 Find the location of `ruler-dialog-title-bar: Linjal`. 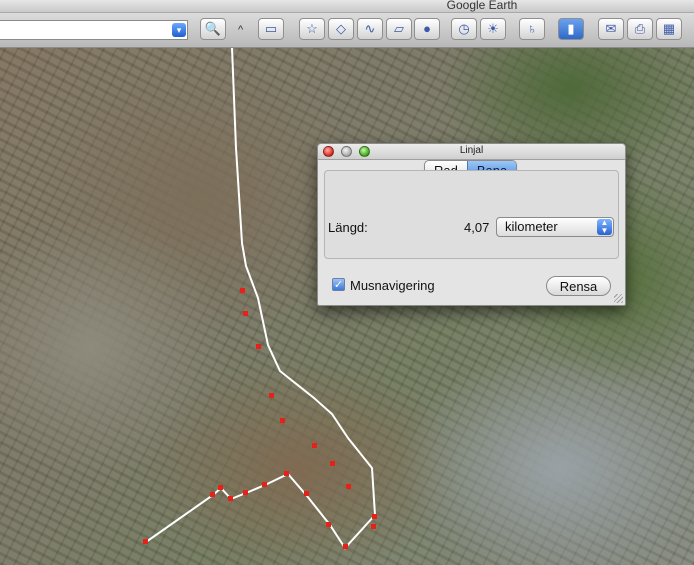

ruler-dialog-title-bar: Linjal is located at coordinates (471, 152).